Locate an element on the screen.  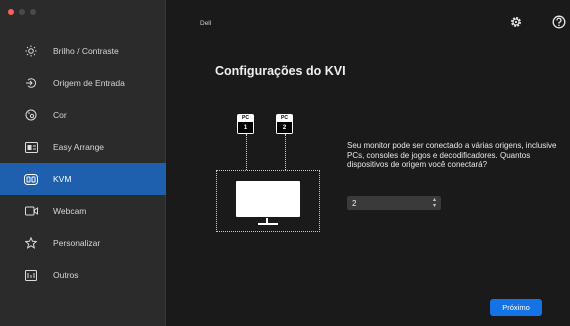
monitor-base is located at coordinates (268, 224).